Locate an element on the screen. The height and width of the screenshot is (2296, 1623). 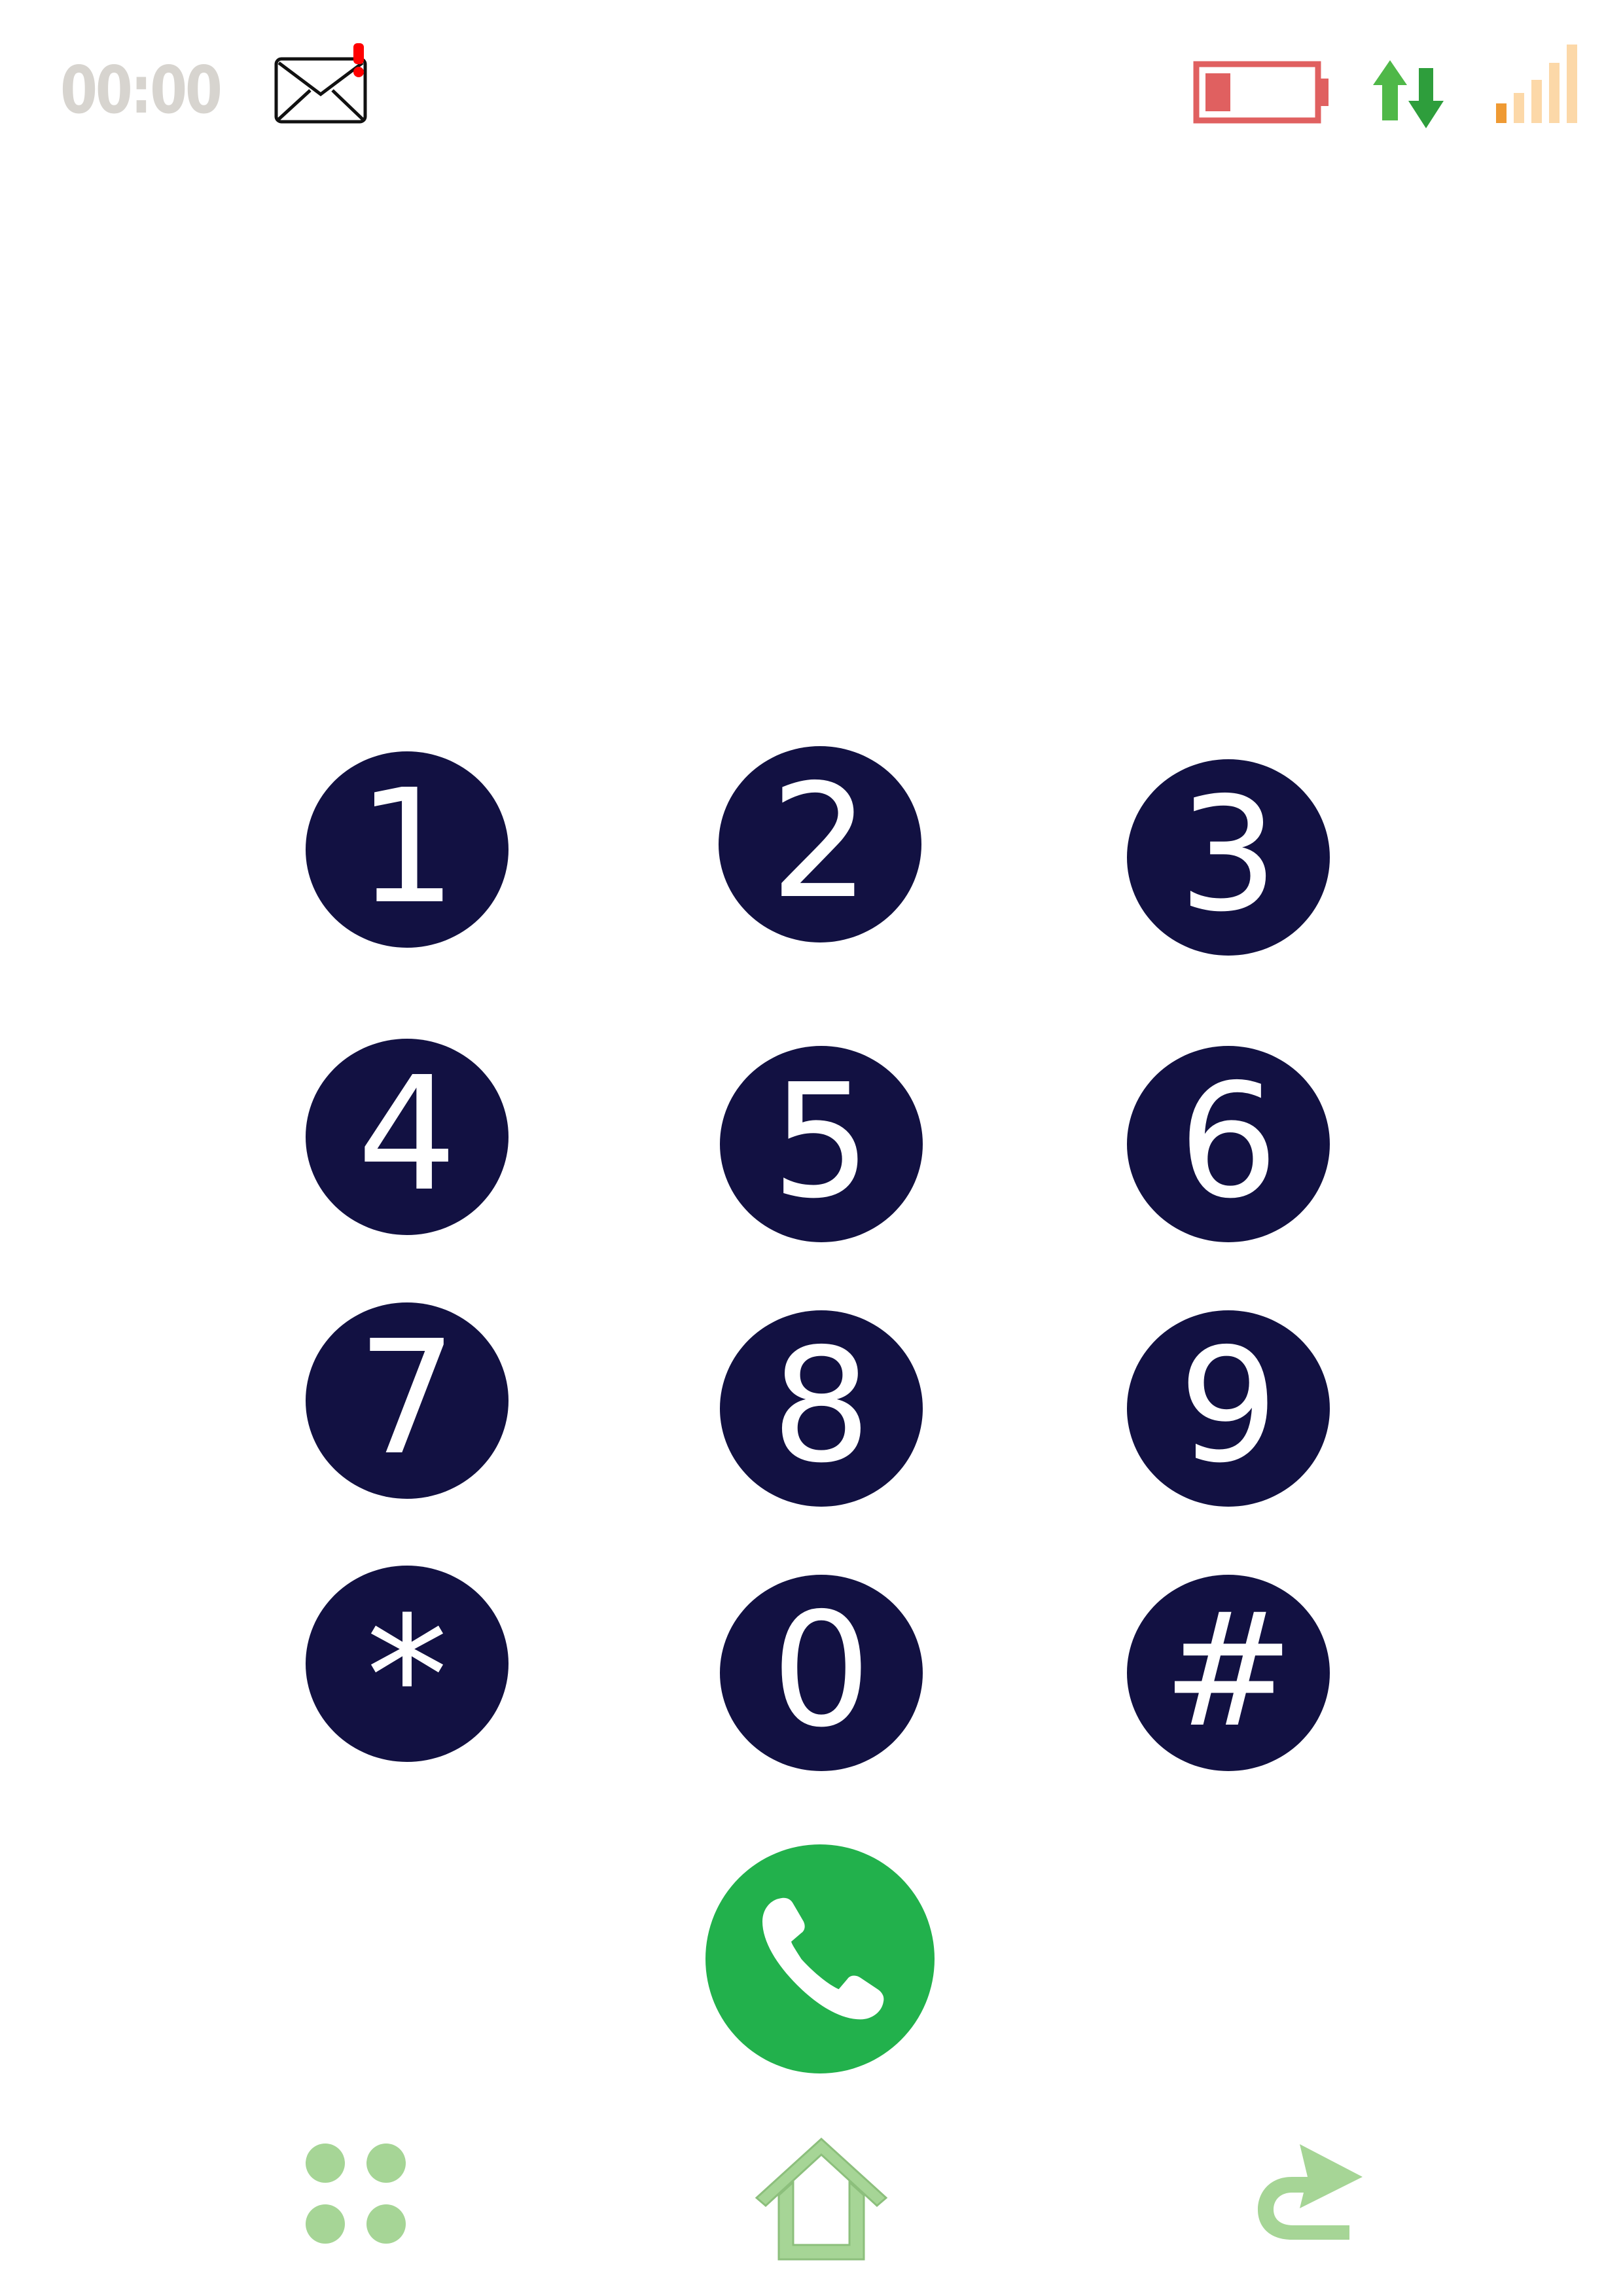
signal-strength-icon is located at coordinates (1536, 84).